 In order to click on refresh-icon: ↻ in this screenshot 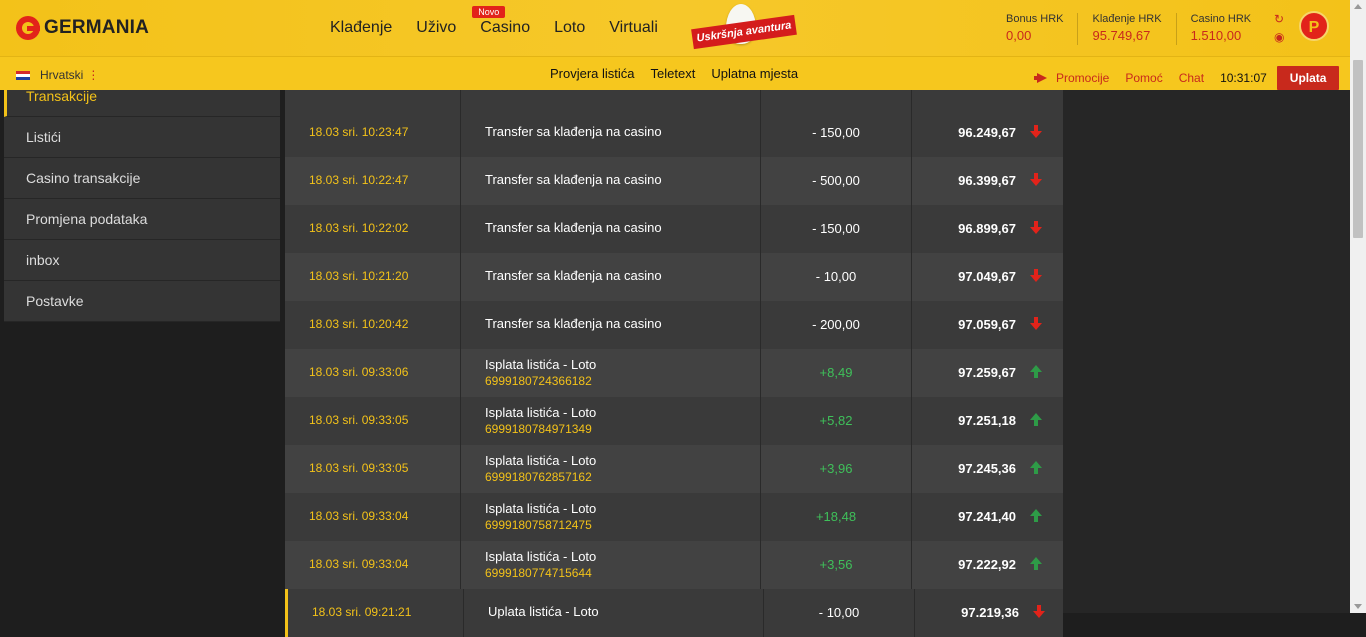, I will do `click(1281, 21)`.